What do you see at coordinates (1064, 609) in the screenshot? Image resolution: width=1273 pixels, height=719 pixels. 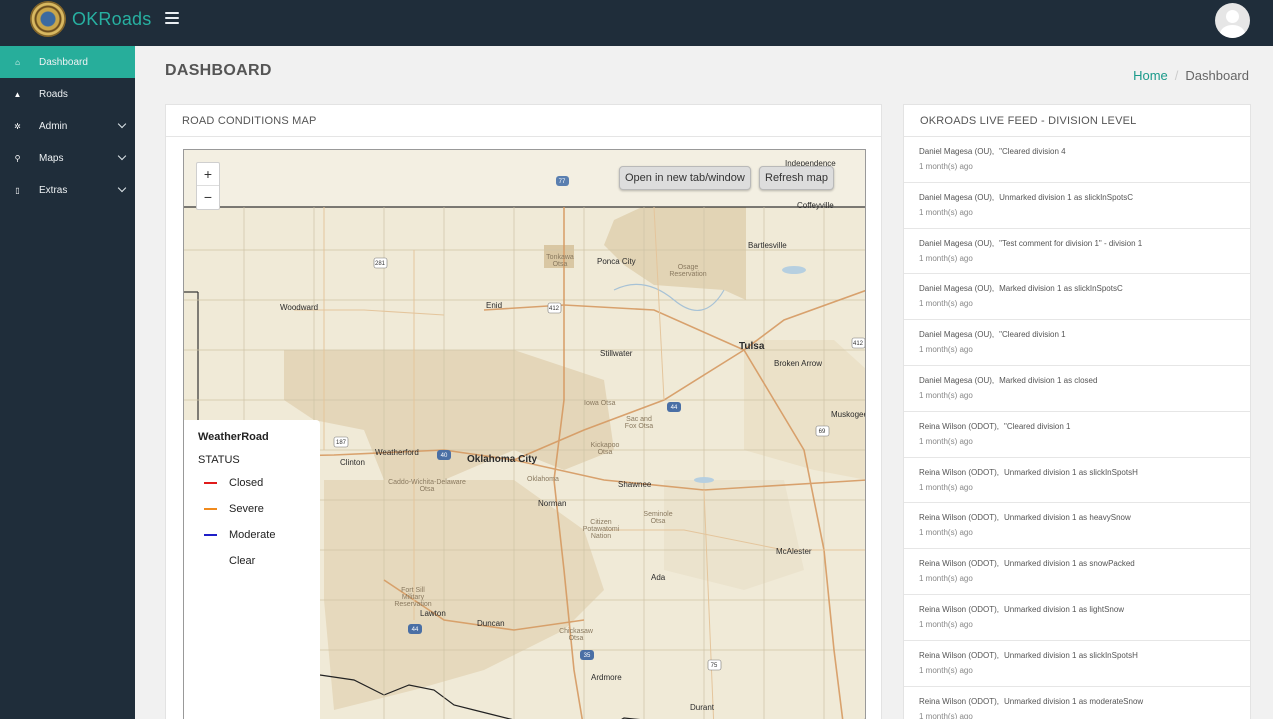 I see `feed-message: Unmarked division 1 as lightSnow` at bounding box center [1064, 609].